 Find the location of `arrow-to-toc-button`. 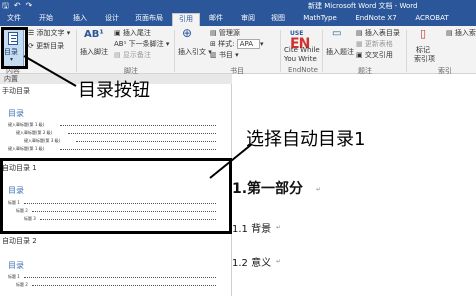

arrow-to-toc-button is located at coordinates (50, 71).